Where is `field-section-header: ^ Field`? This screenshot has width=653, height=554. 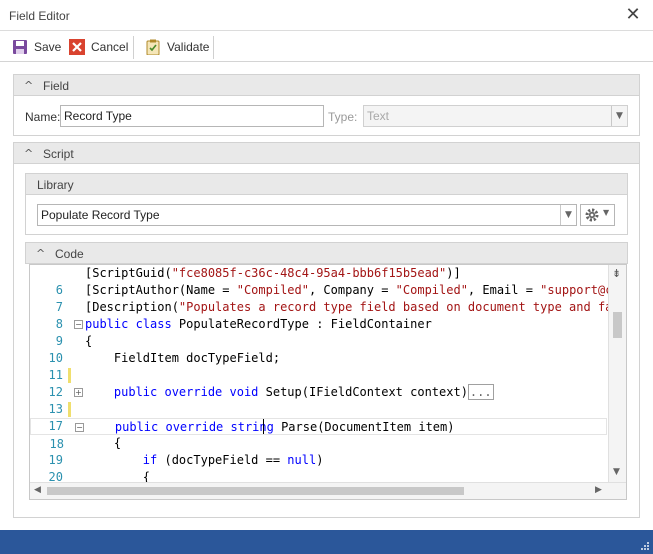
field-section-header: ^ Field is located at coordinates (326, 85).